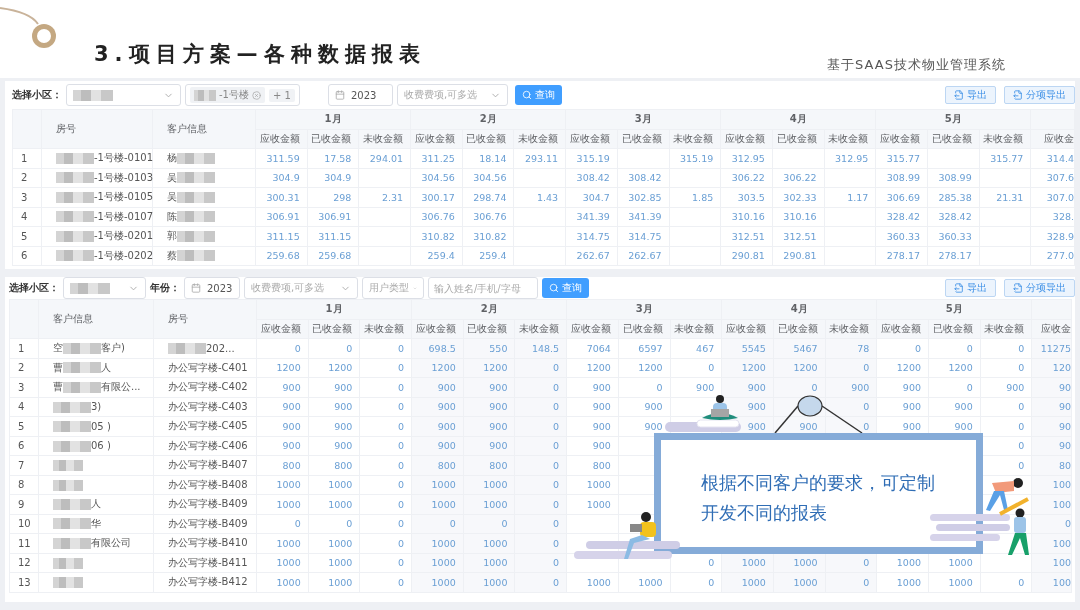  Describe the element at coordinates (751, 197) in the screenshot. I see `table-cell: 303.5` at that location.